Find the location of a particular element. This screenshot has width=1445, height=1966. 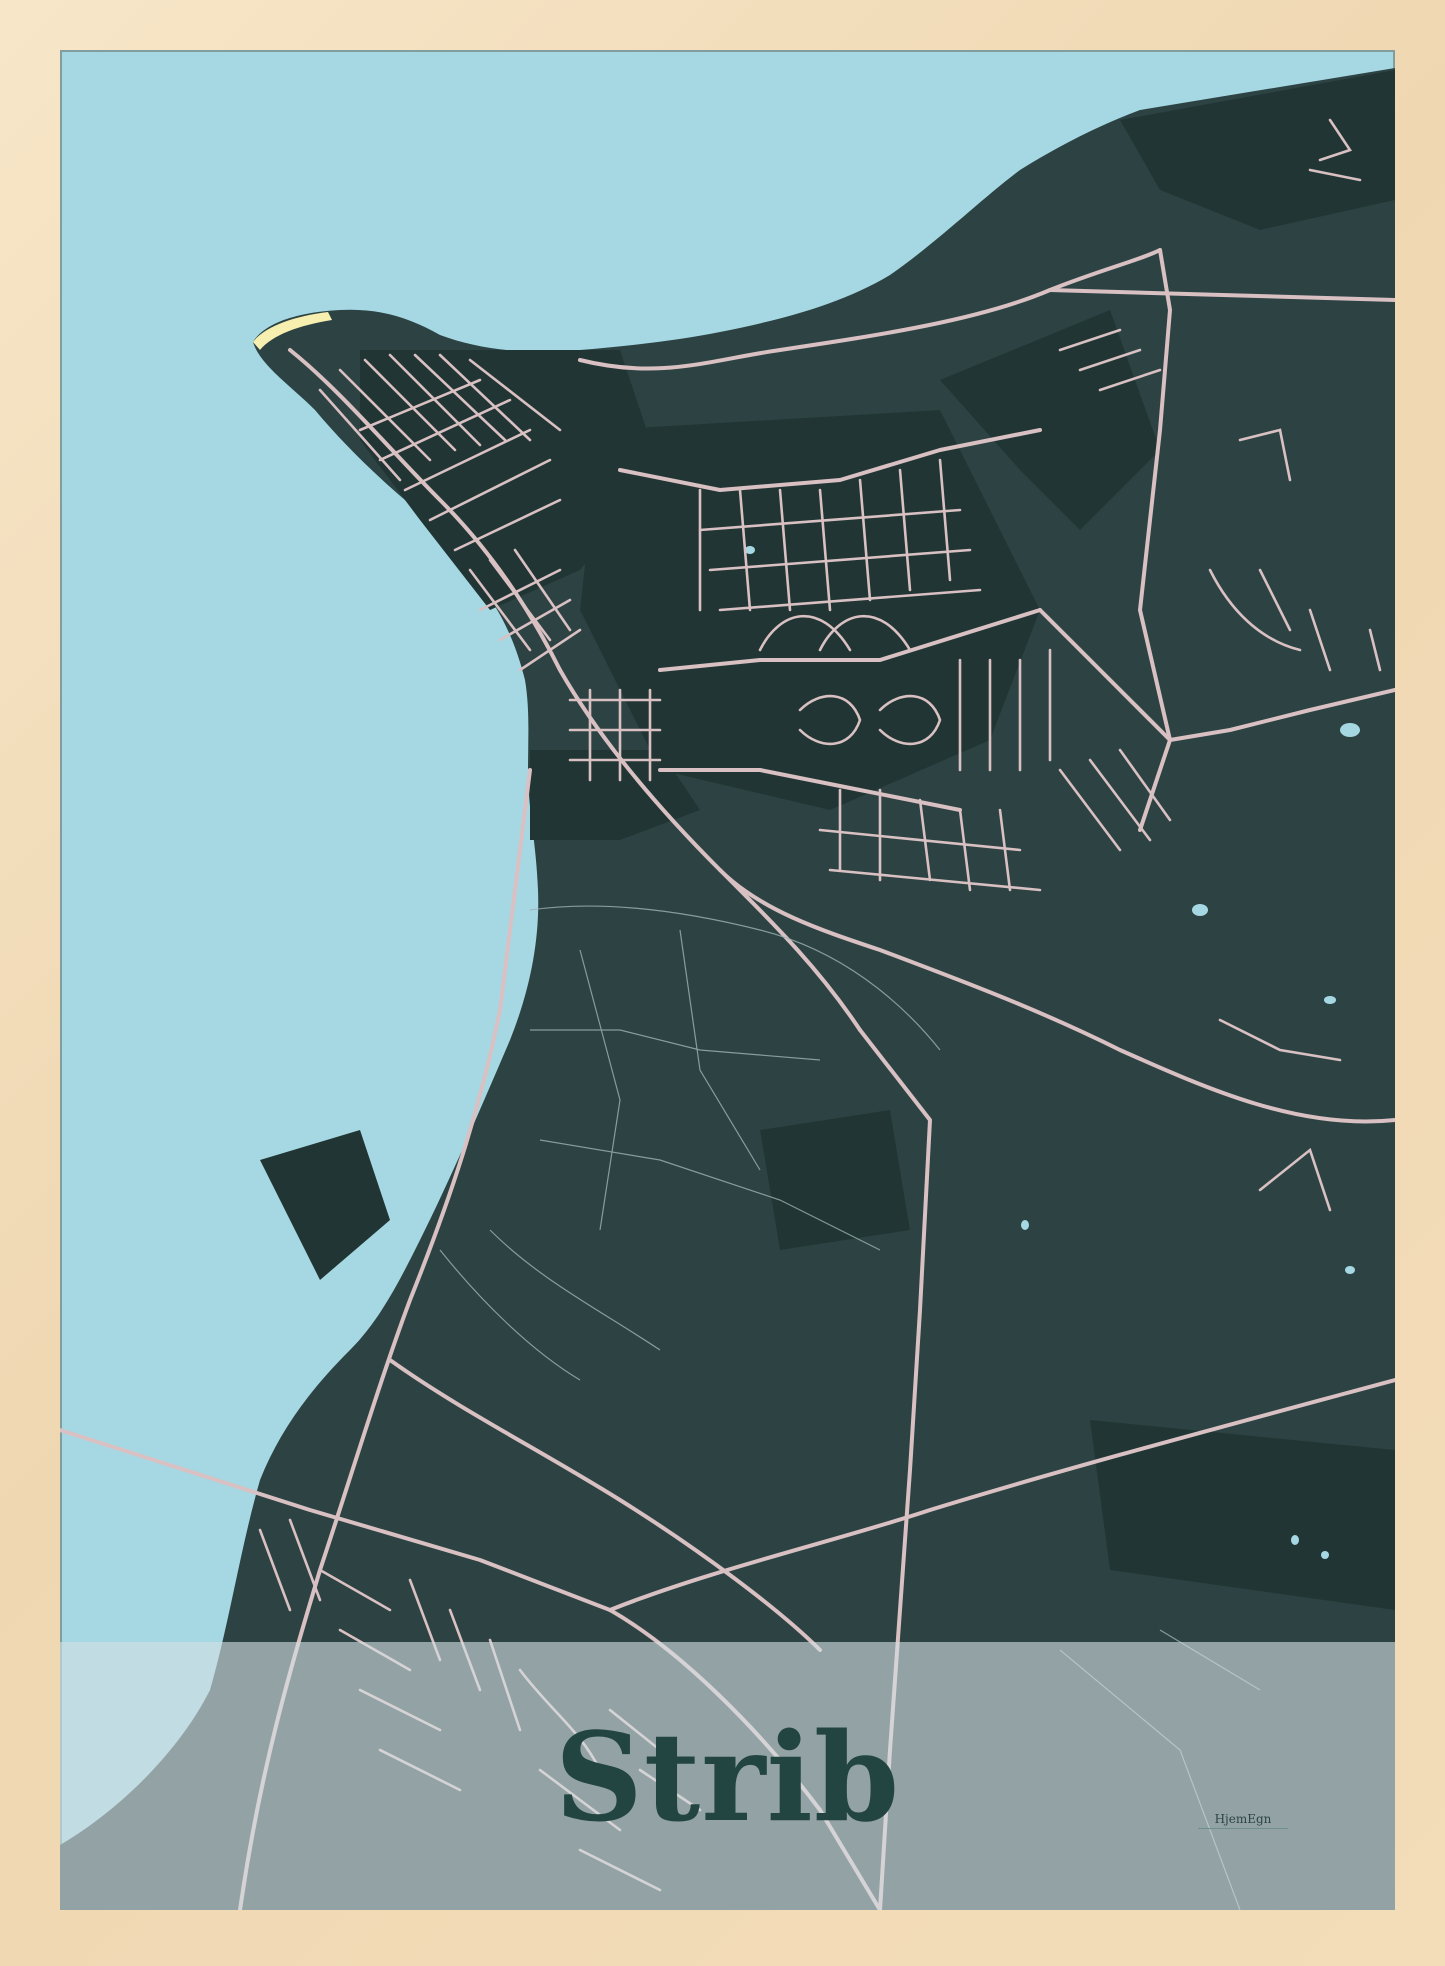

brand-logo: HjemEgn is located at coordinates (1243, 1820).